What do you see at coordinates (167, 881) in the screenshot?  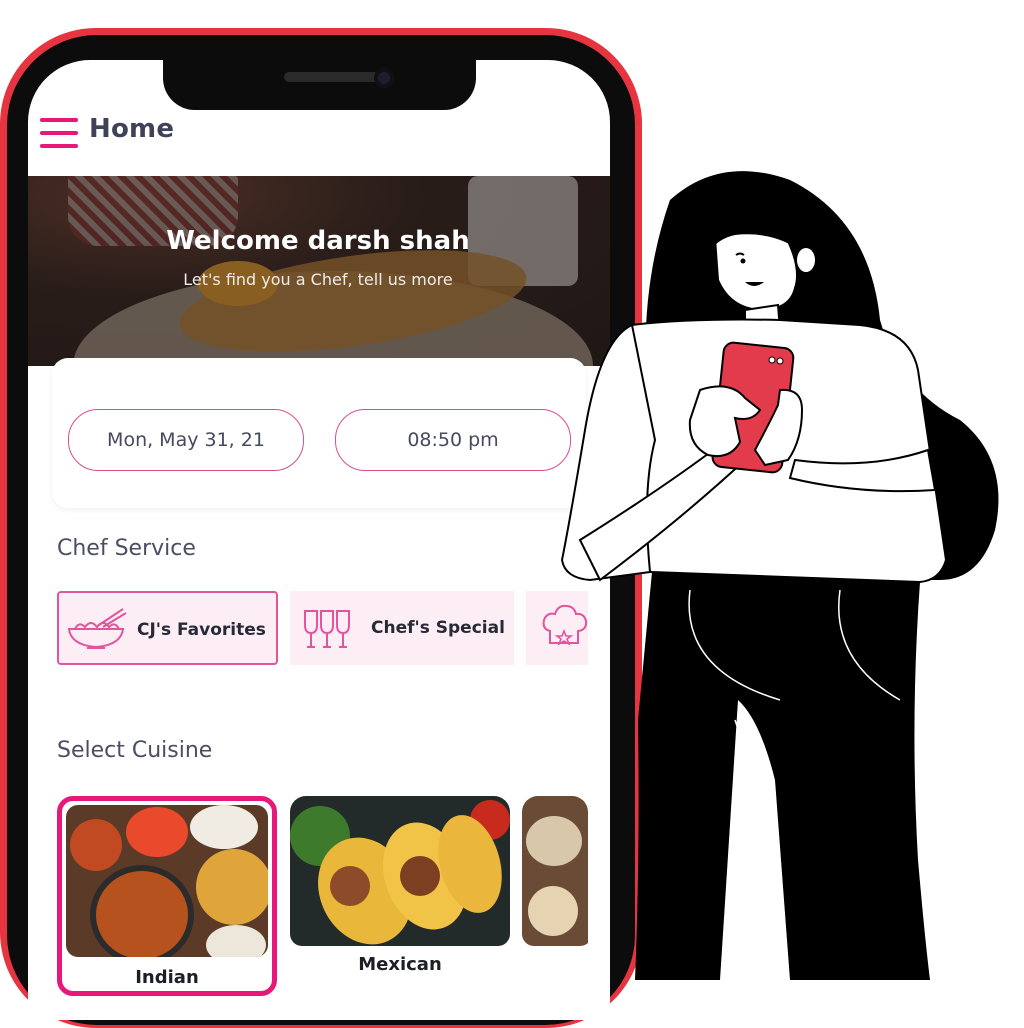 I see `indian-food-image` at bounding box center [167, 881].